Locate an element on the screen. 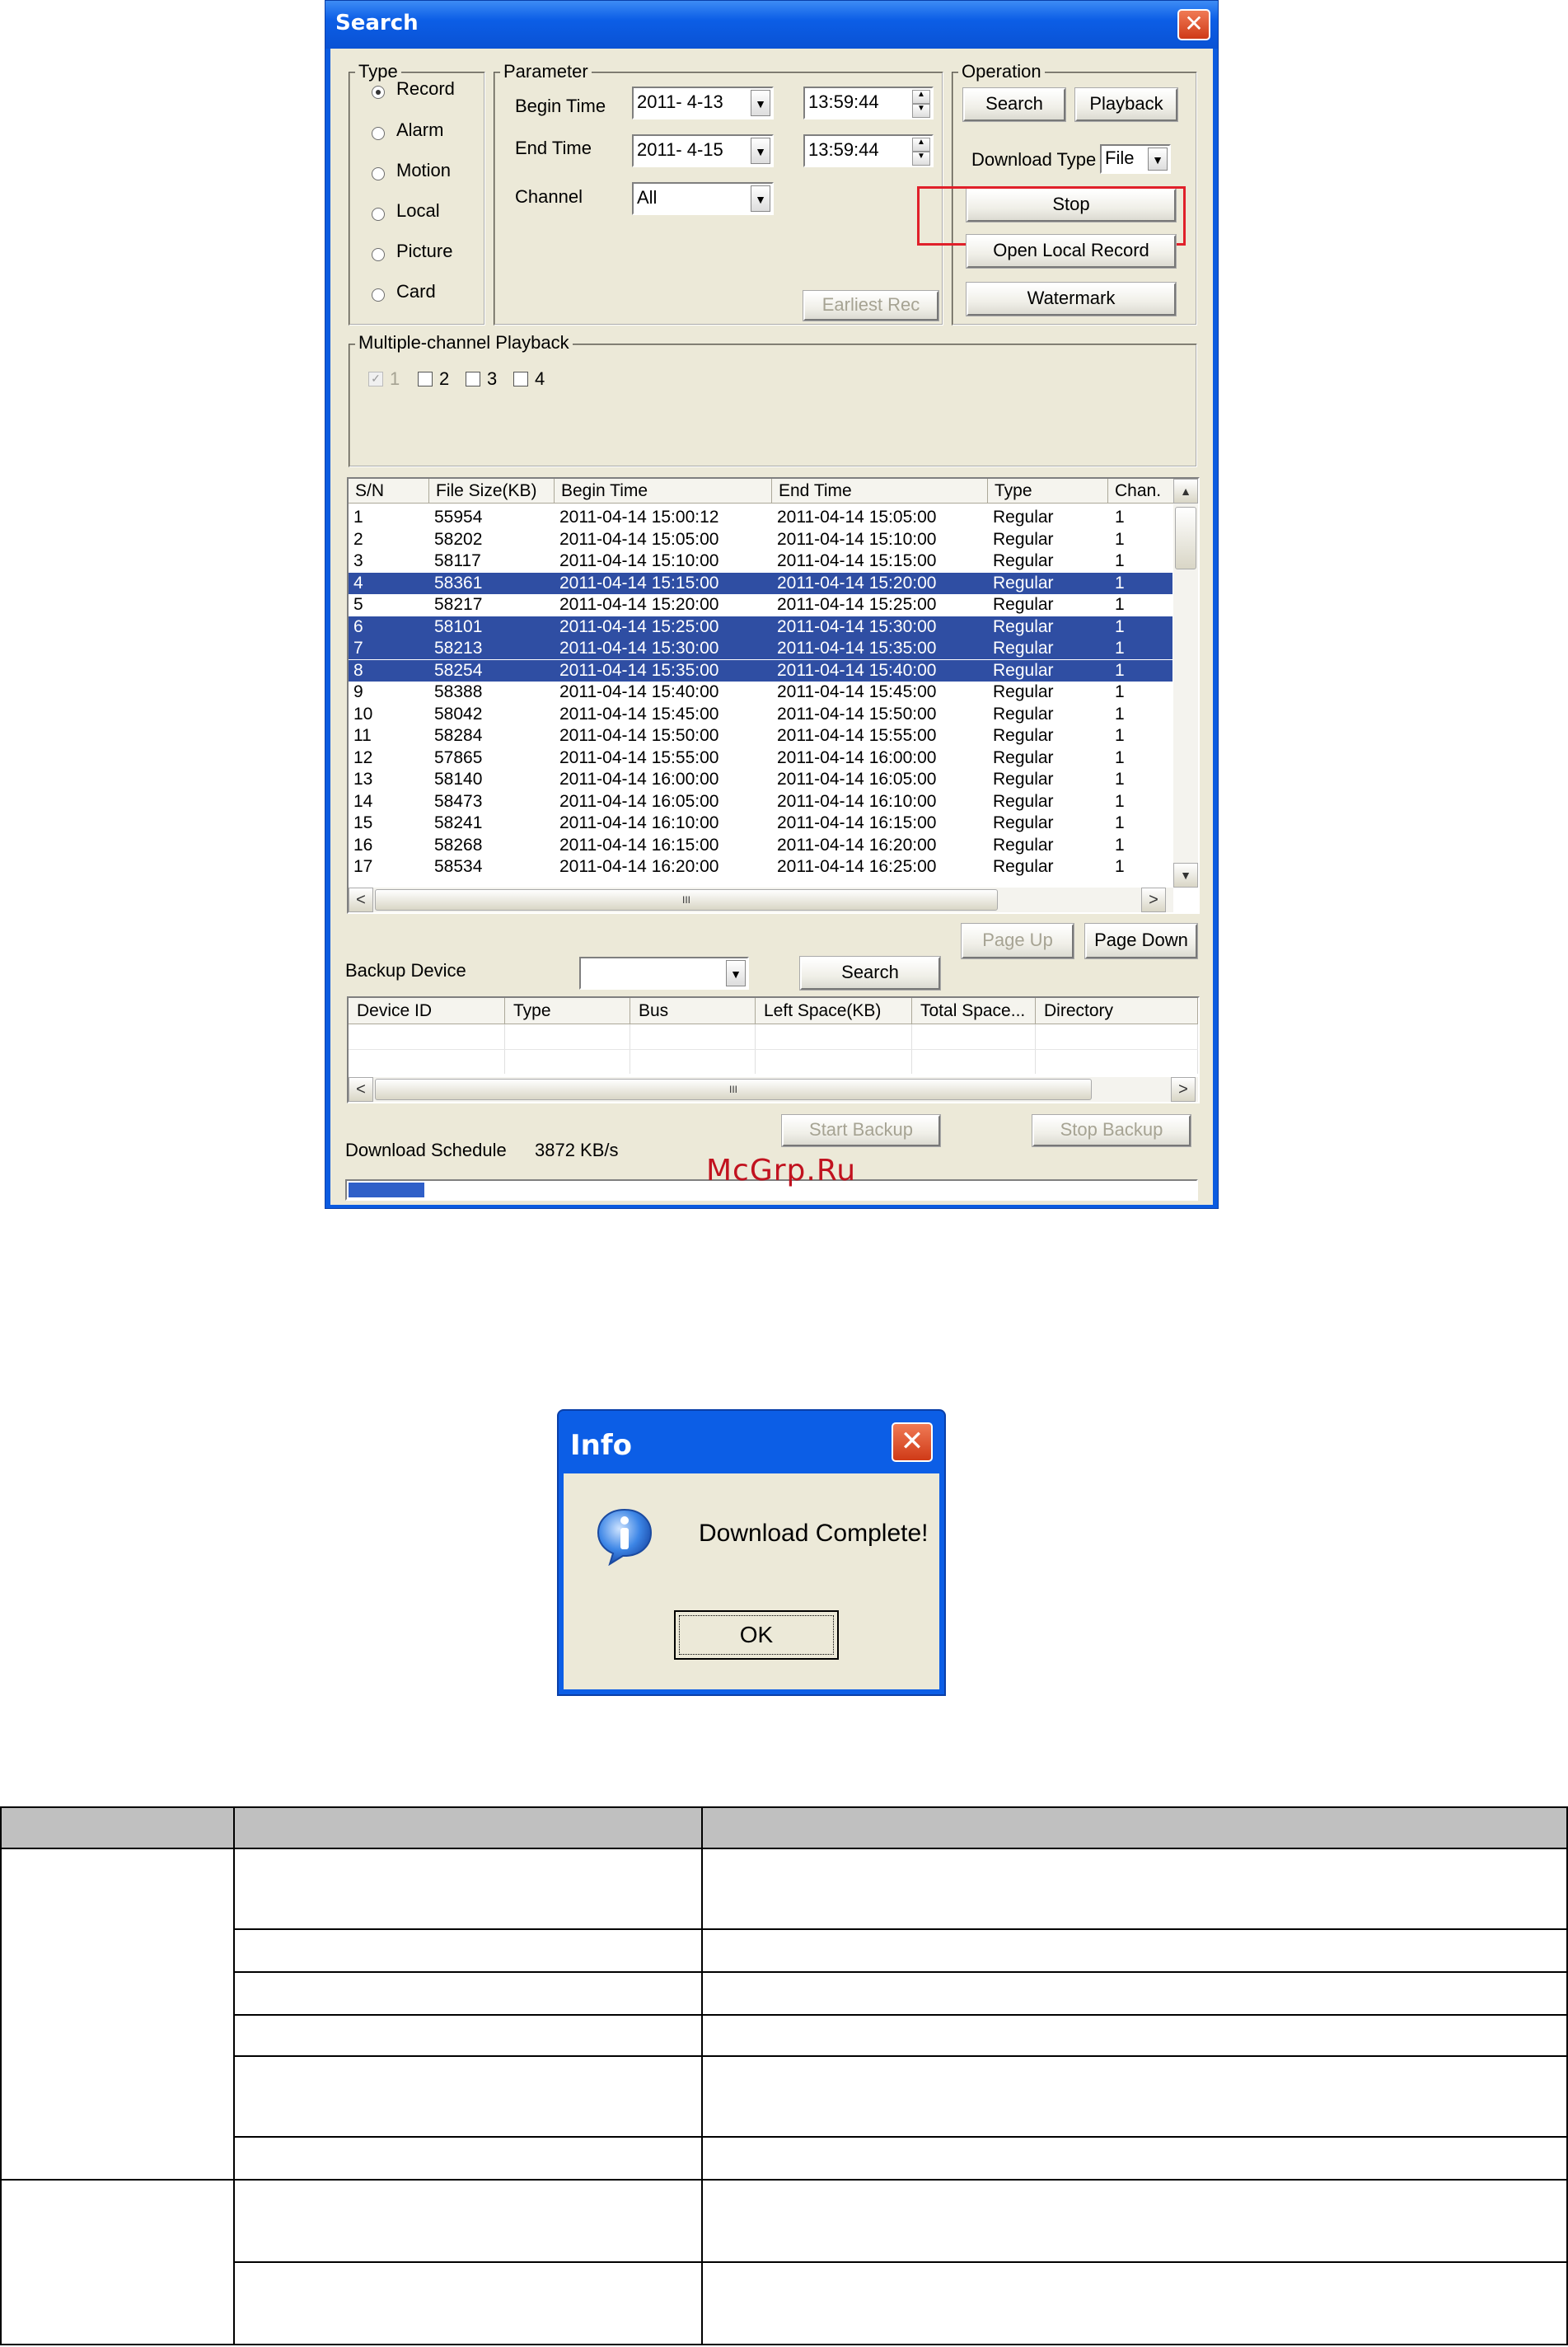 This screenshot has height=2347, width=1568. open-local-record-button: Open Local Record is located at coordinates (1071, 251).